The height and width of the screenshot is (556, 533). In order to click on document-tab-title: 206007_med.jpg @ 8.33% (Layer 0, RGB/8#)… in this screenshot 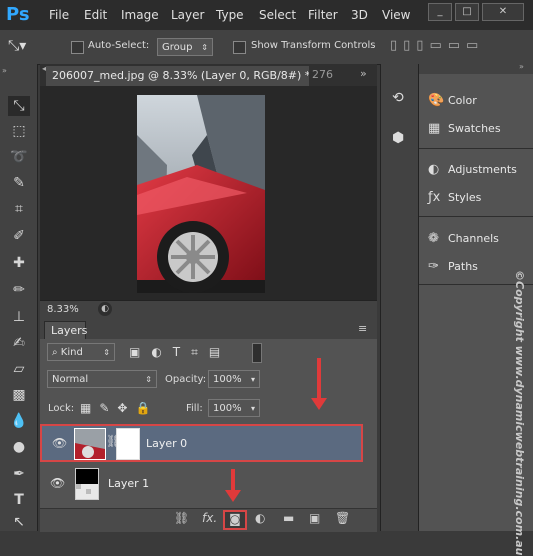, I will do `click(180, 75)`.